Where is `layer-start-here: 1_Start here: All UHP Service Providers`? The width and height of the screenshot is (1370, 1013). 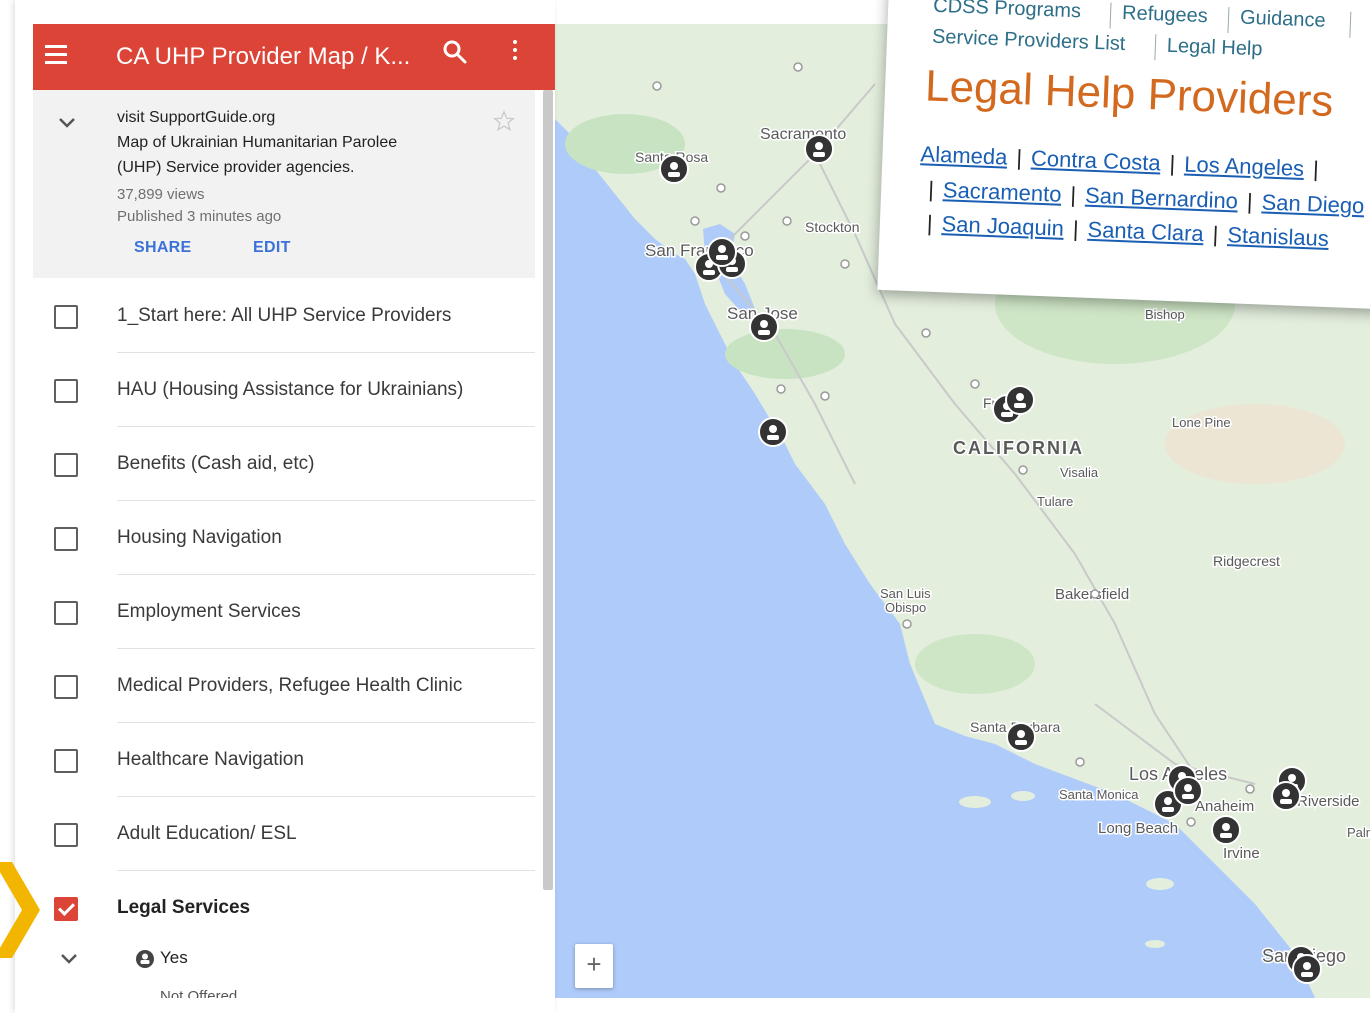 layer-start-here: 1_Start here: All UHP Service Providers is located at coordinates (284, 316).